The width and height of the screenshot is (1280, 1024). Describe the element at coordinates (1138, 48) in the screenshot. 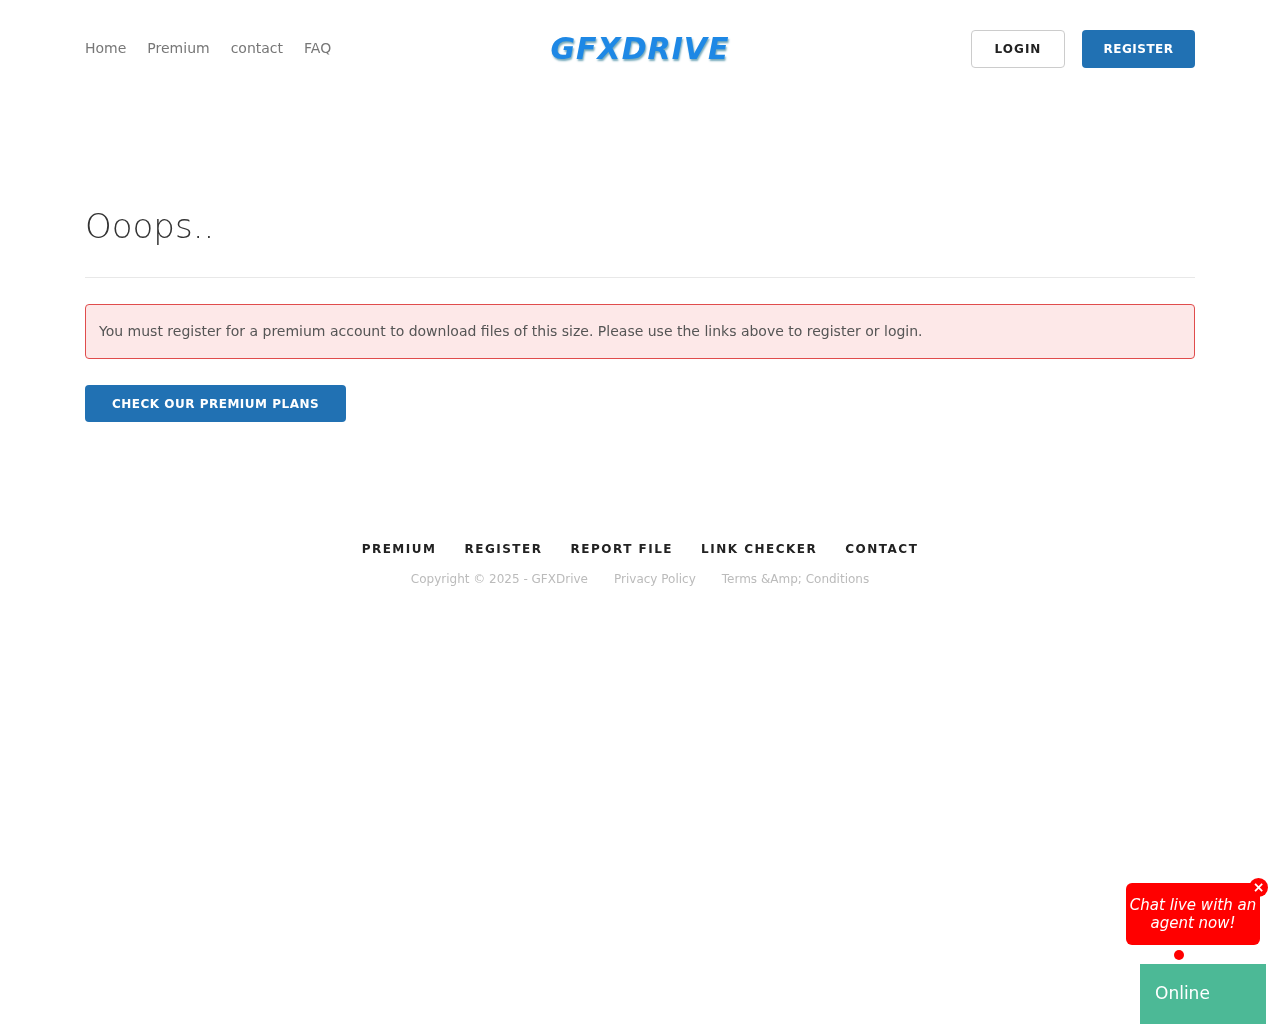

I see `register-button: REGISTER` at that location.